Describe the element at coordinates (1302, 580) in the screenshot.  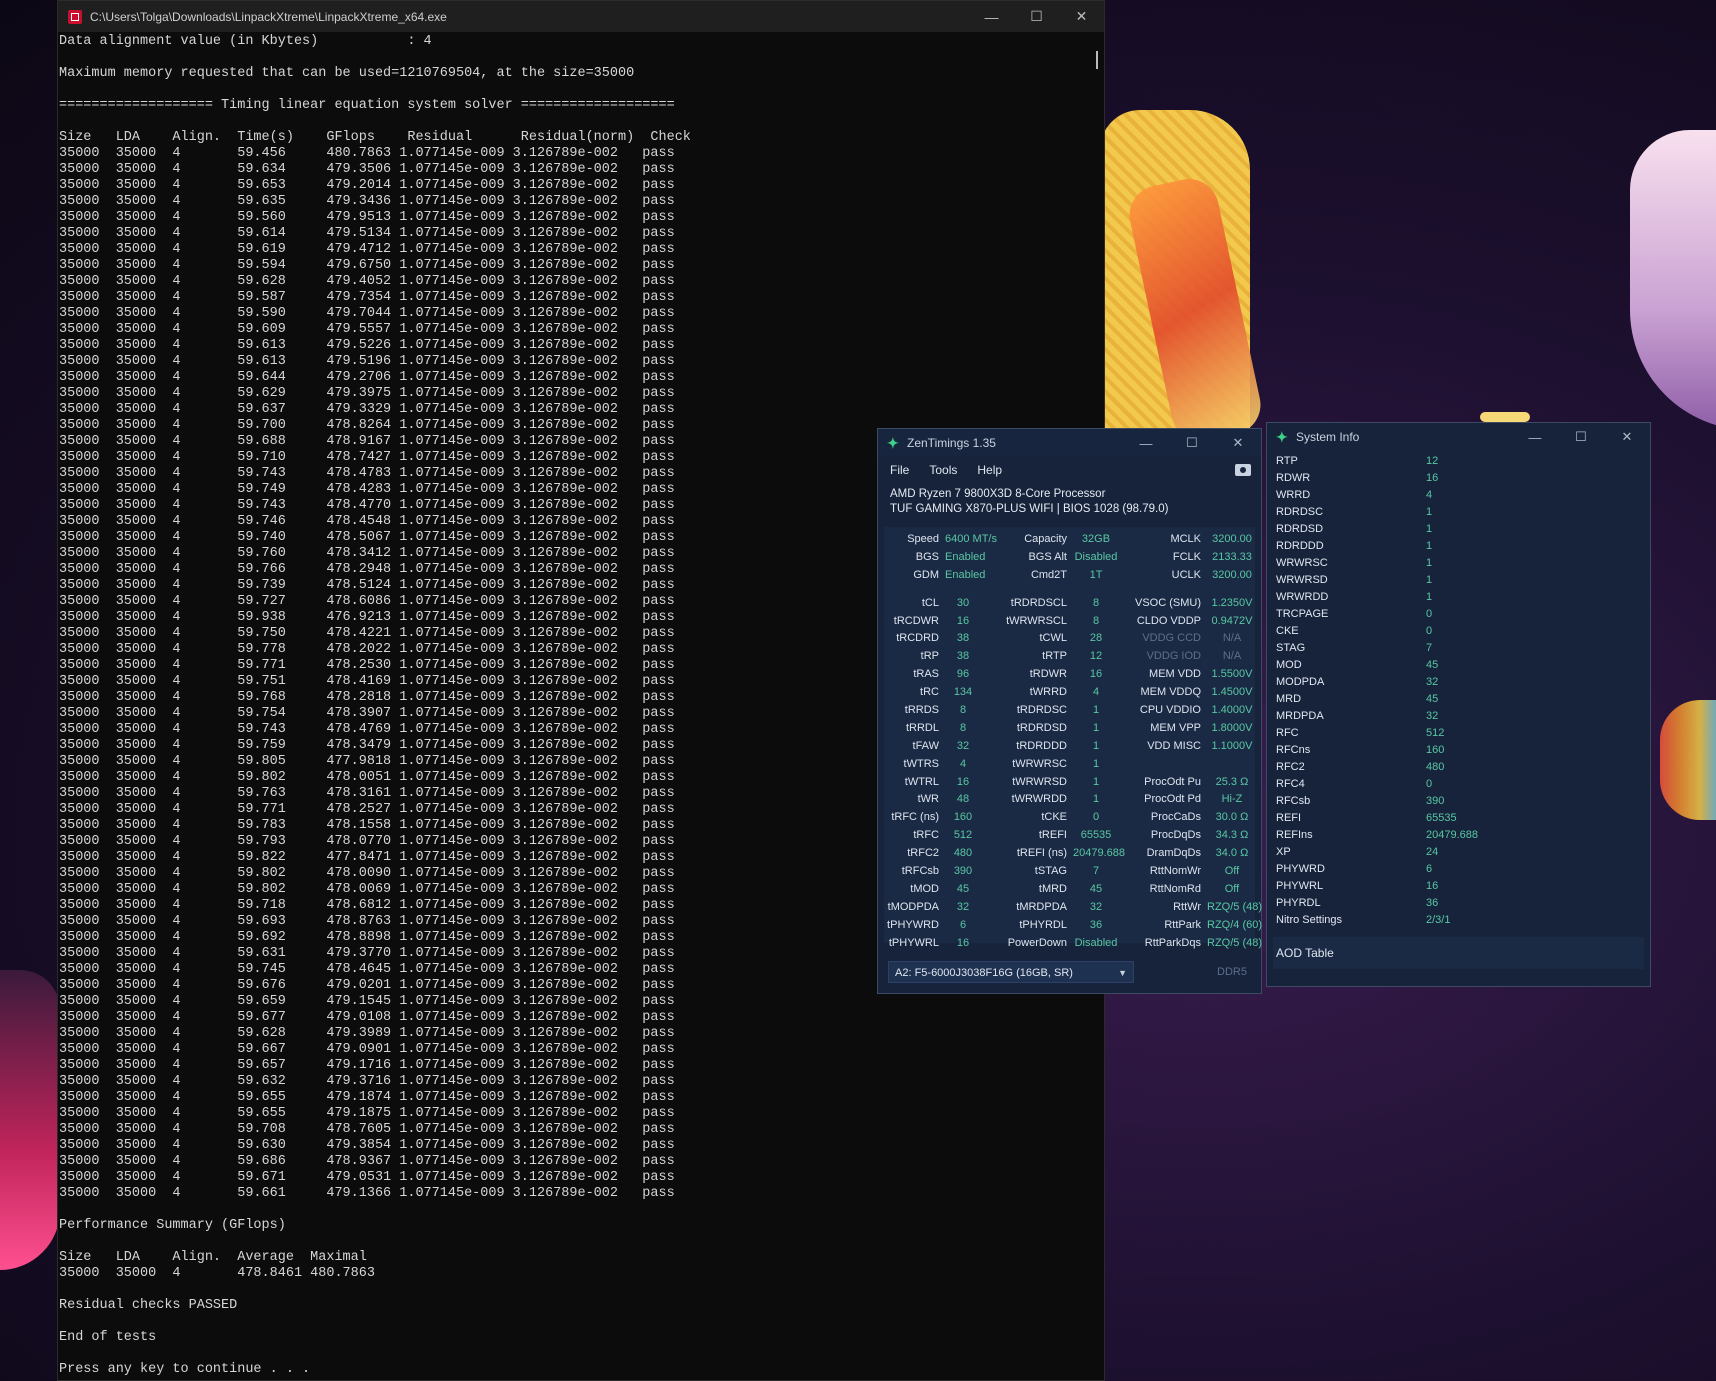
I see `system-info-key: WRWRSD` at that location.